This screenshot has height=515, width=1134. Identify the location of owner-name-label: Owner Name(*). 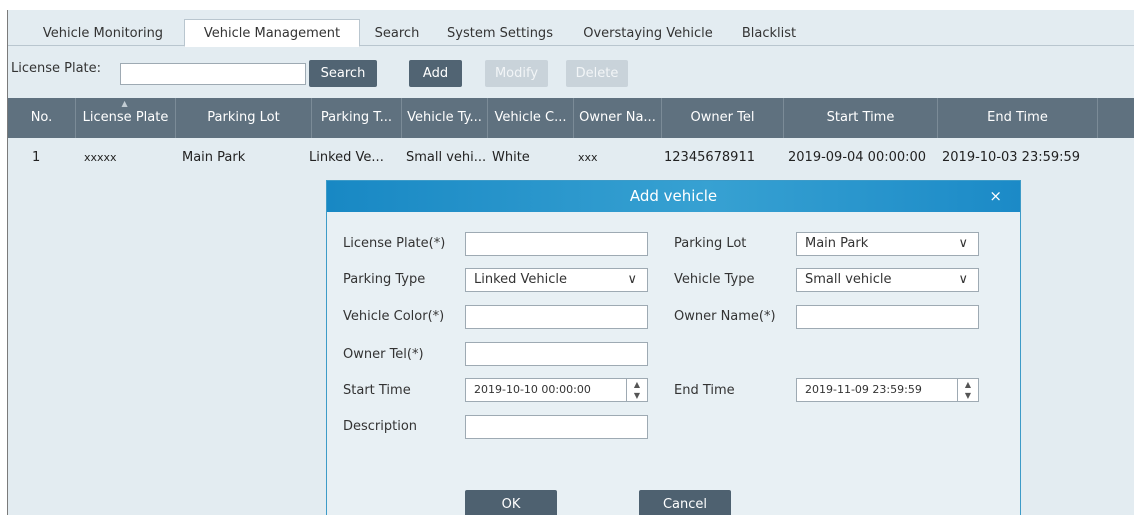
(725, 316).